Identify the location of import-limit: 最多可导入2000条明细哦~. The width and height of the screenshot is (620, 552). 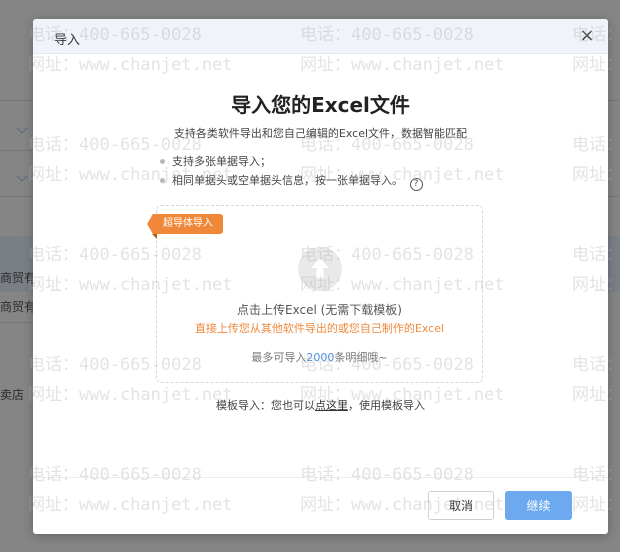
(319, 357).